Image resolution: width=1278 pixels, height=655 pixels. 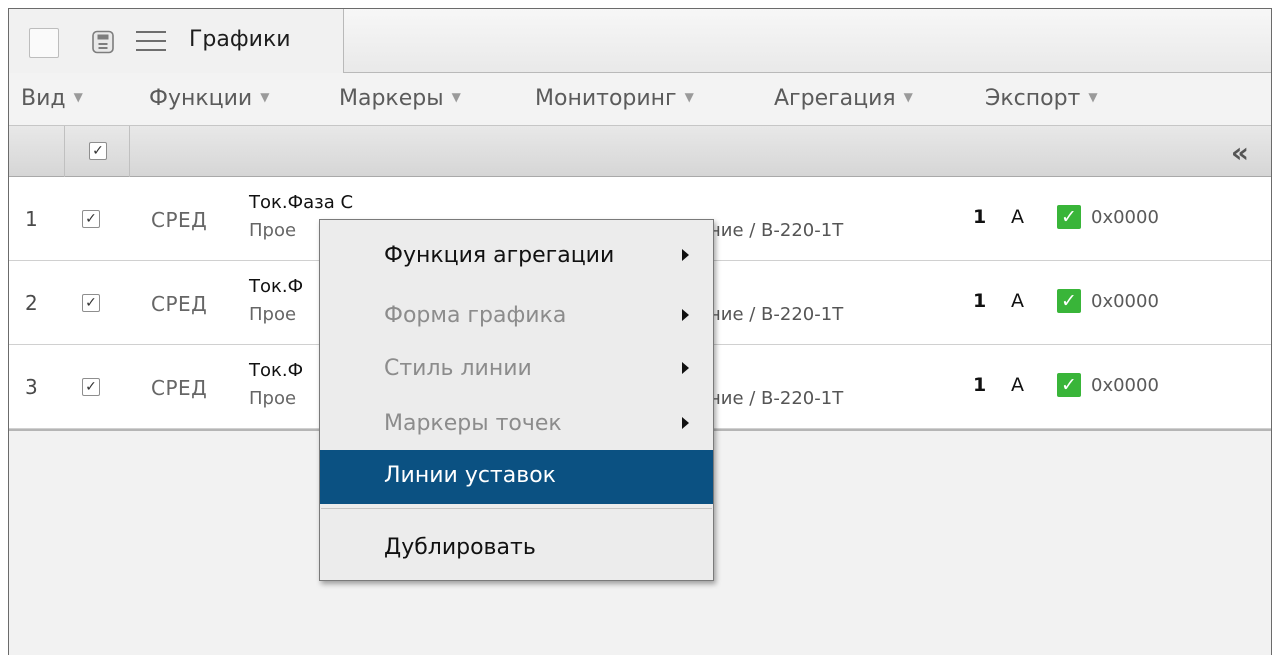 I want to click on menu-aggregation-label: Агрегация, so click(x=835, y=98).